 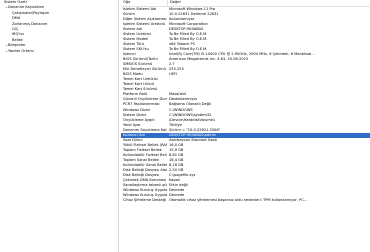 What do you see at coordinates (269, 3) in the screenshot?
I see `column-header-value: Değer` at bounding box center [269, 3].